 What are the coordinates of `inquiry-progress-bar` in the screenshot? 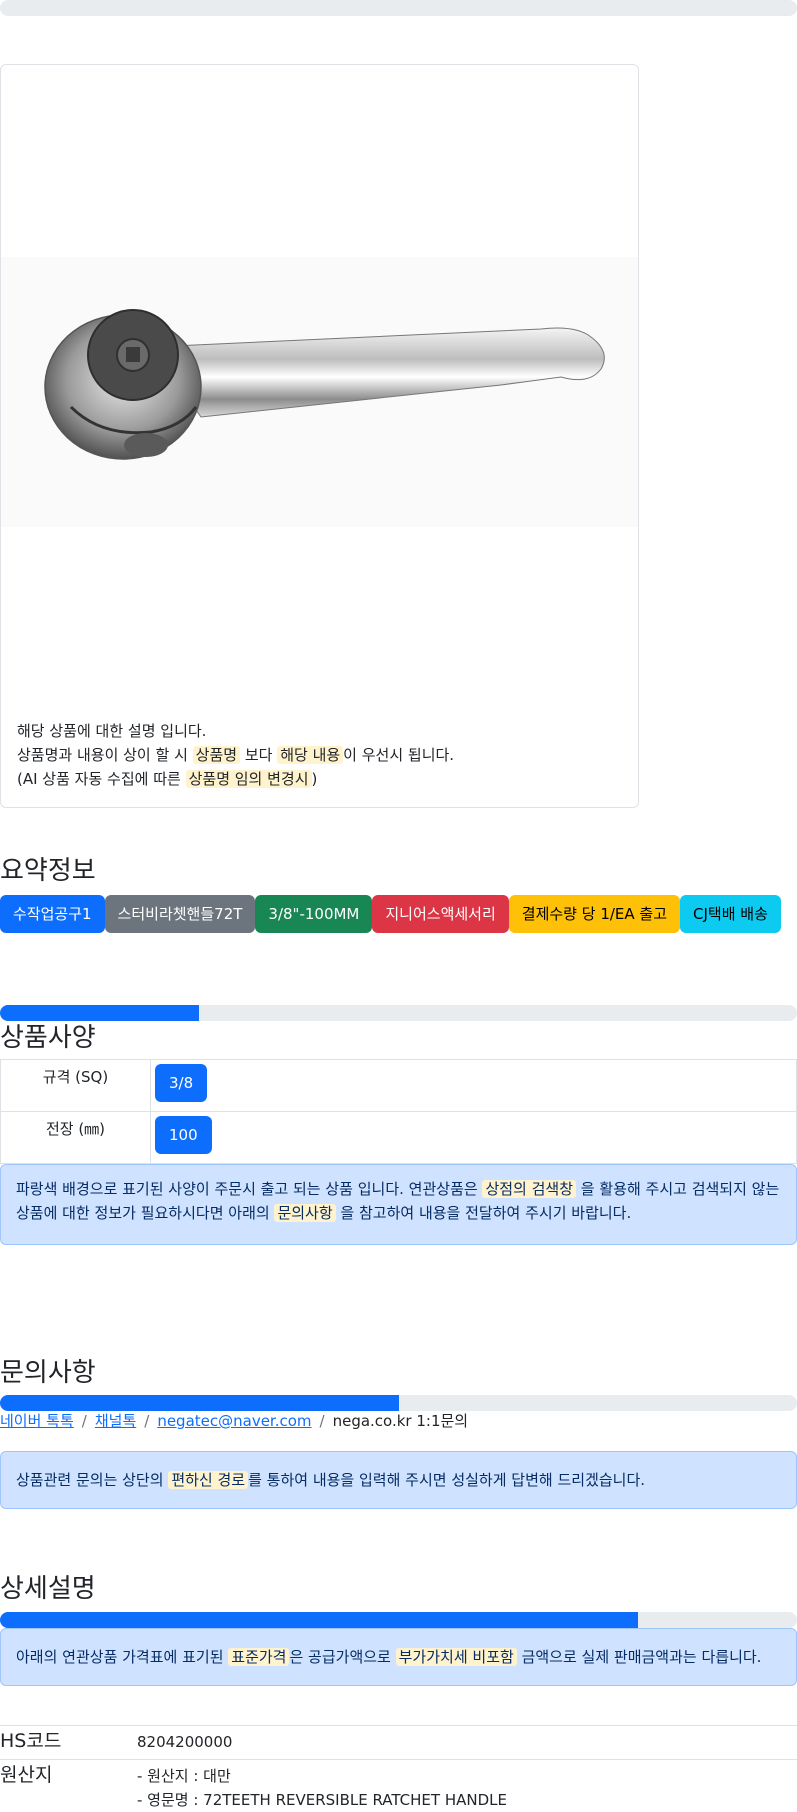 It's located at (398, 1403).